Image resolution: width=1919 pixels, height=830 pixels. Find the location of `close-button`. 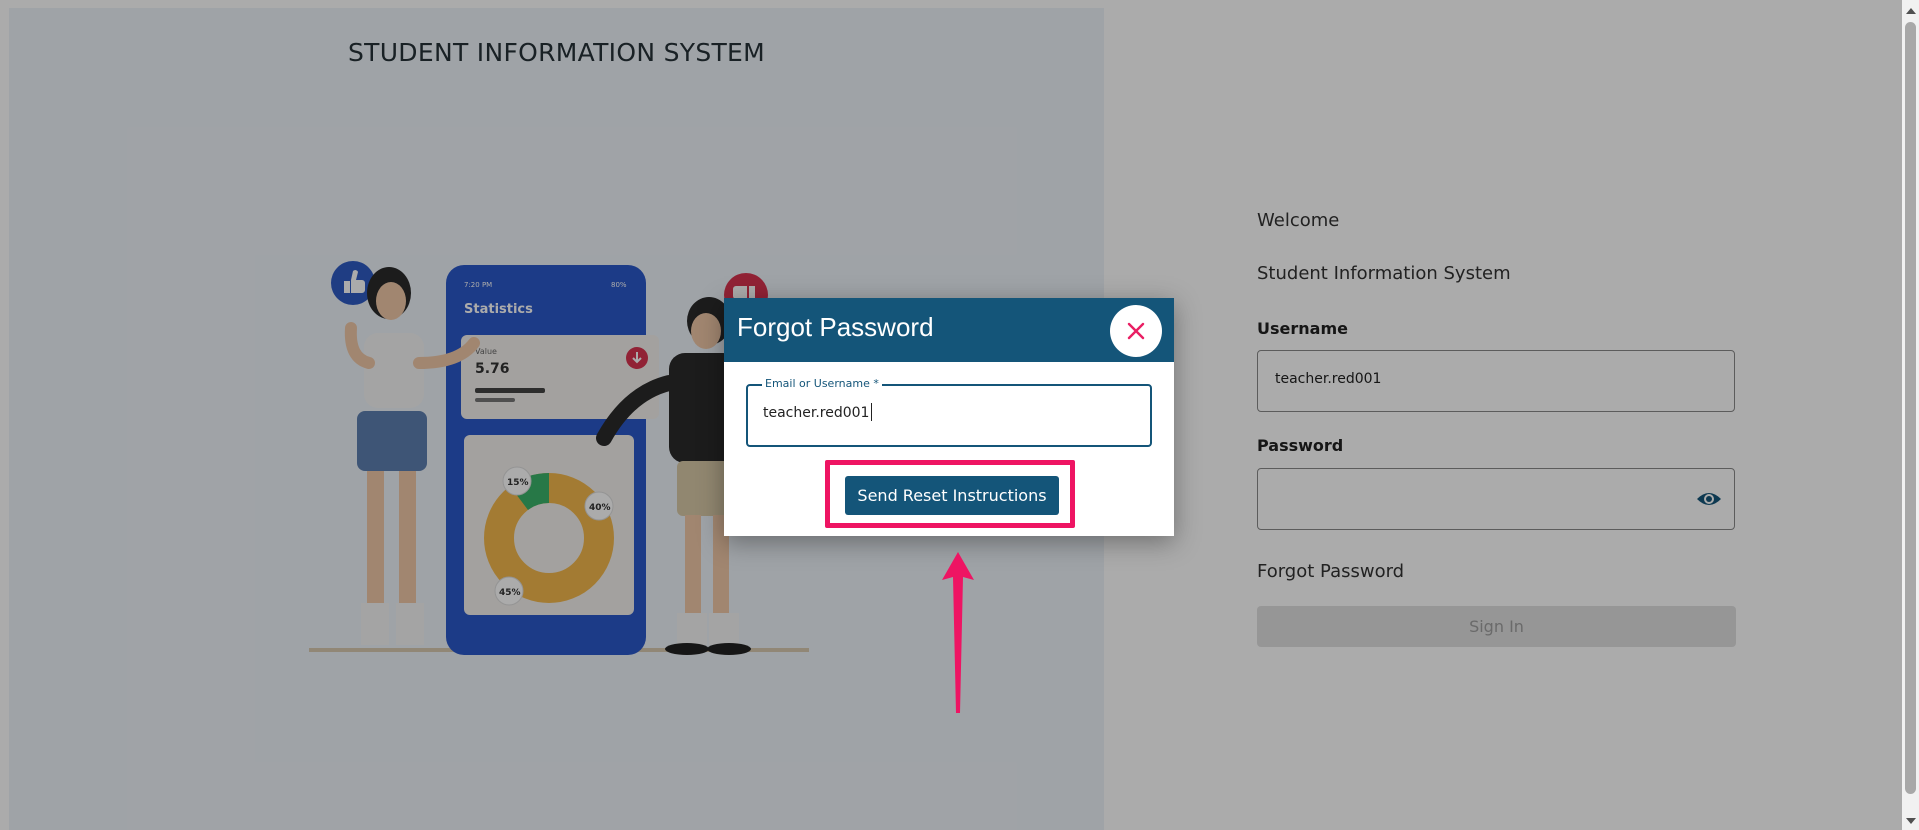

close-button is located at coordinates (1136, 331).